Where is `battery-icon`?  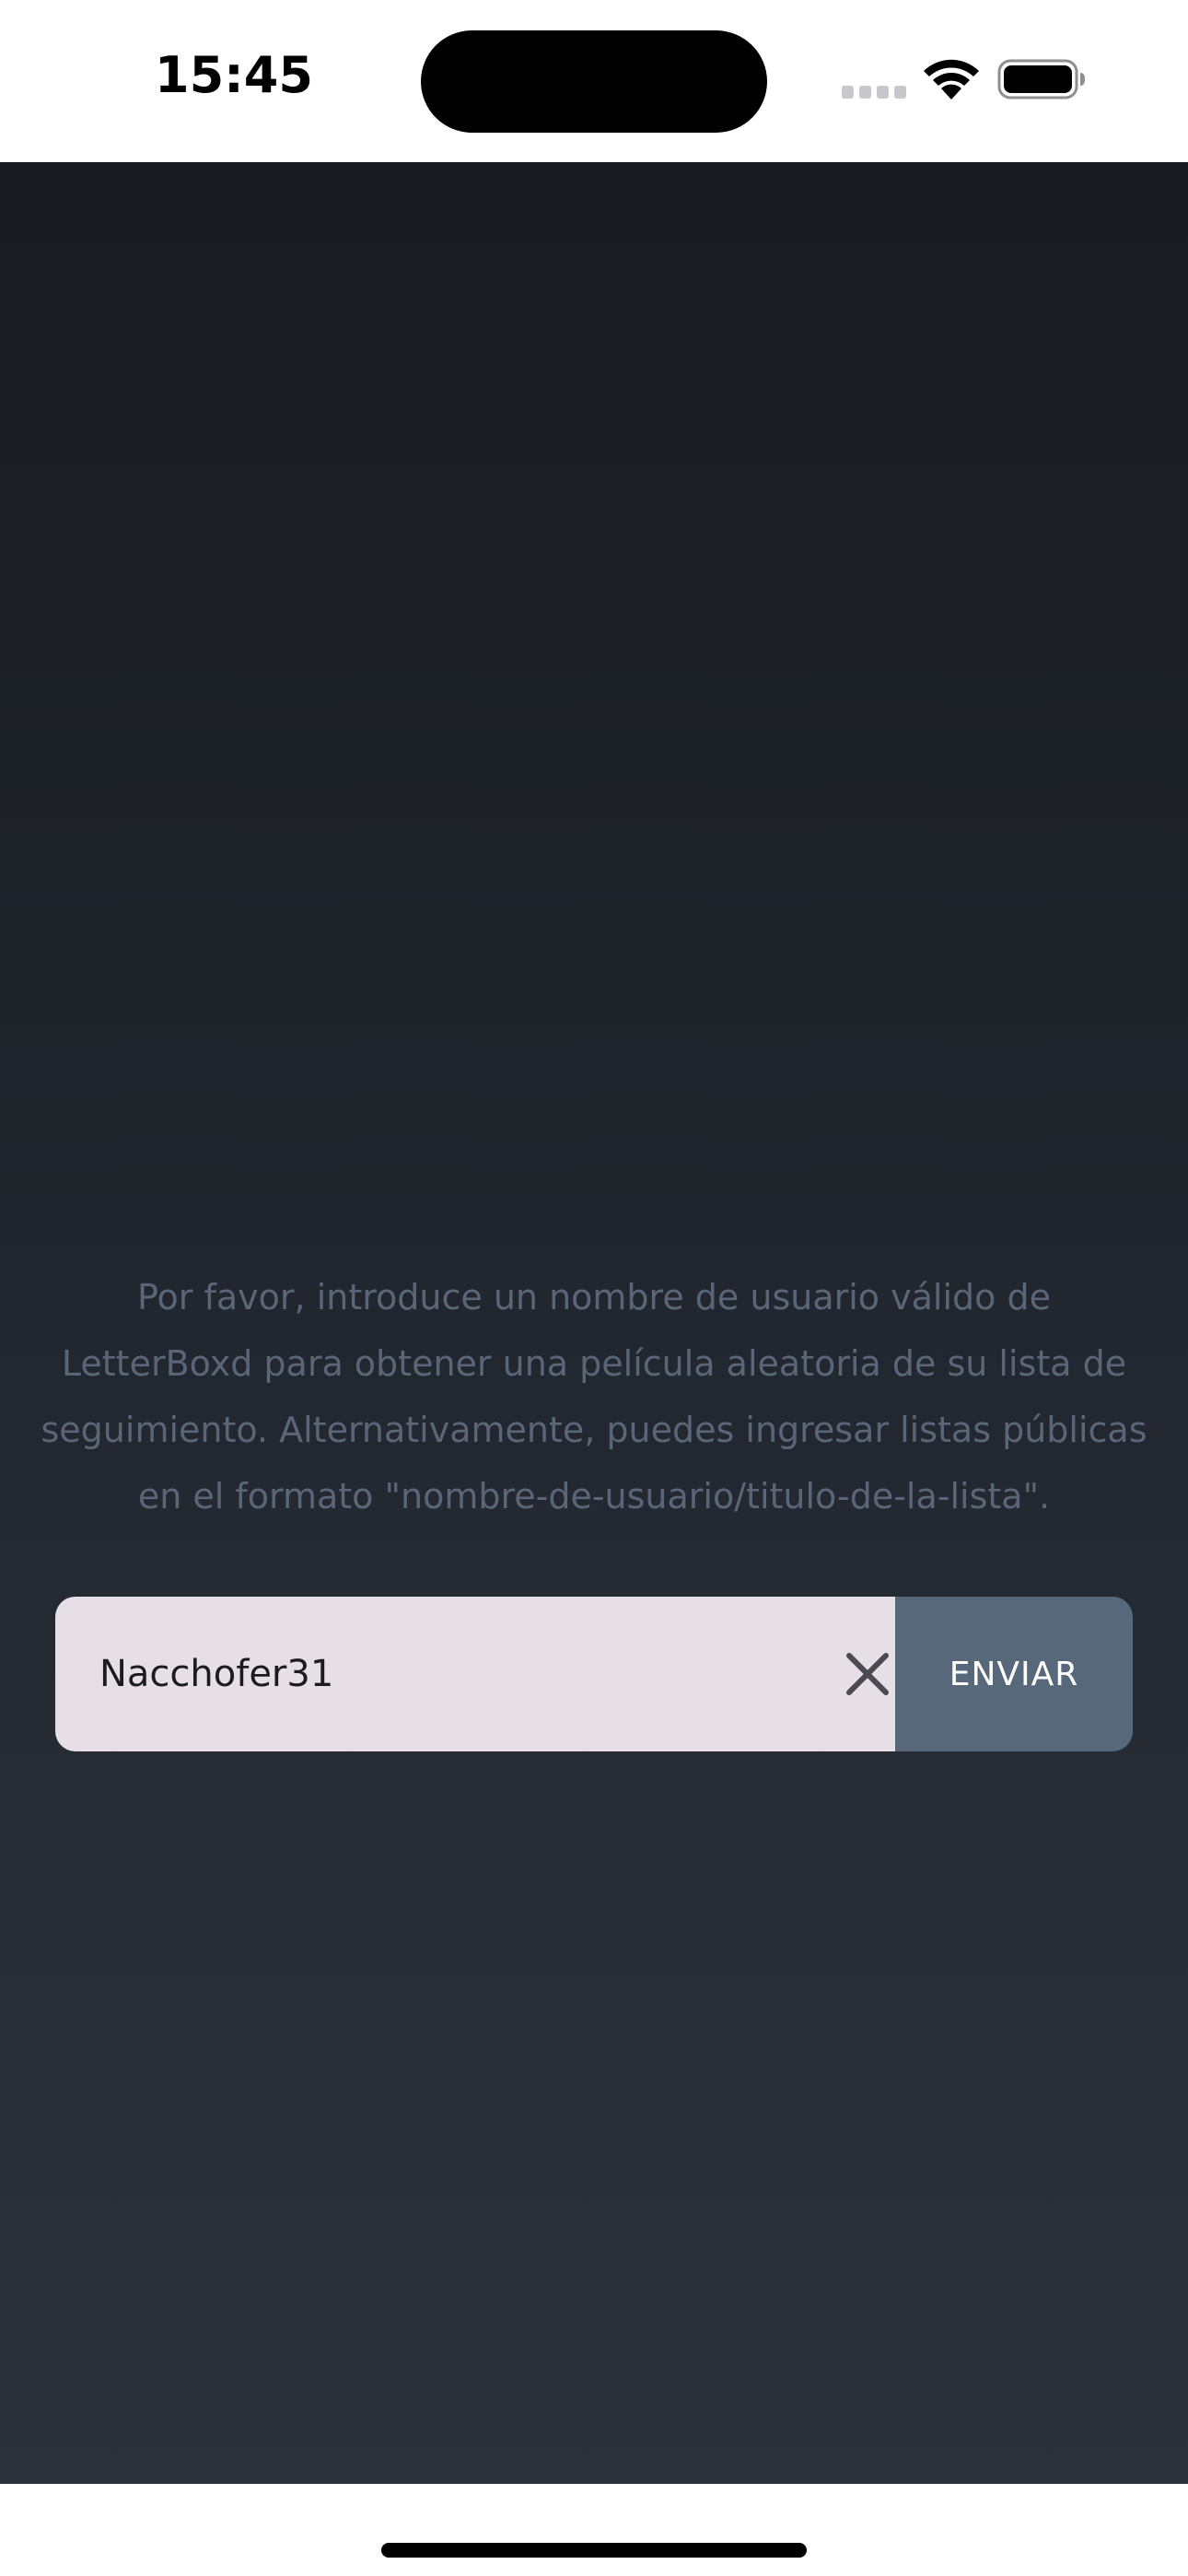 battery-icon is located at coordinates (1041, 79).